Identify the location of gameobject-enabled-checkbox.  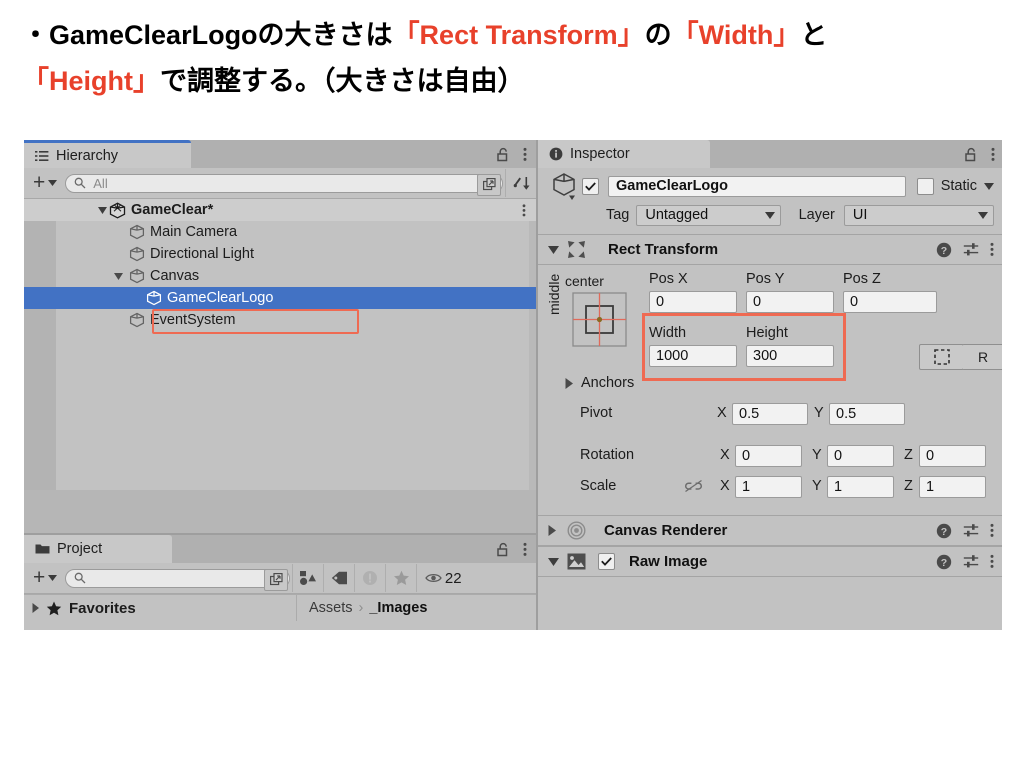
(590, 186).